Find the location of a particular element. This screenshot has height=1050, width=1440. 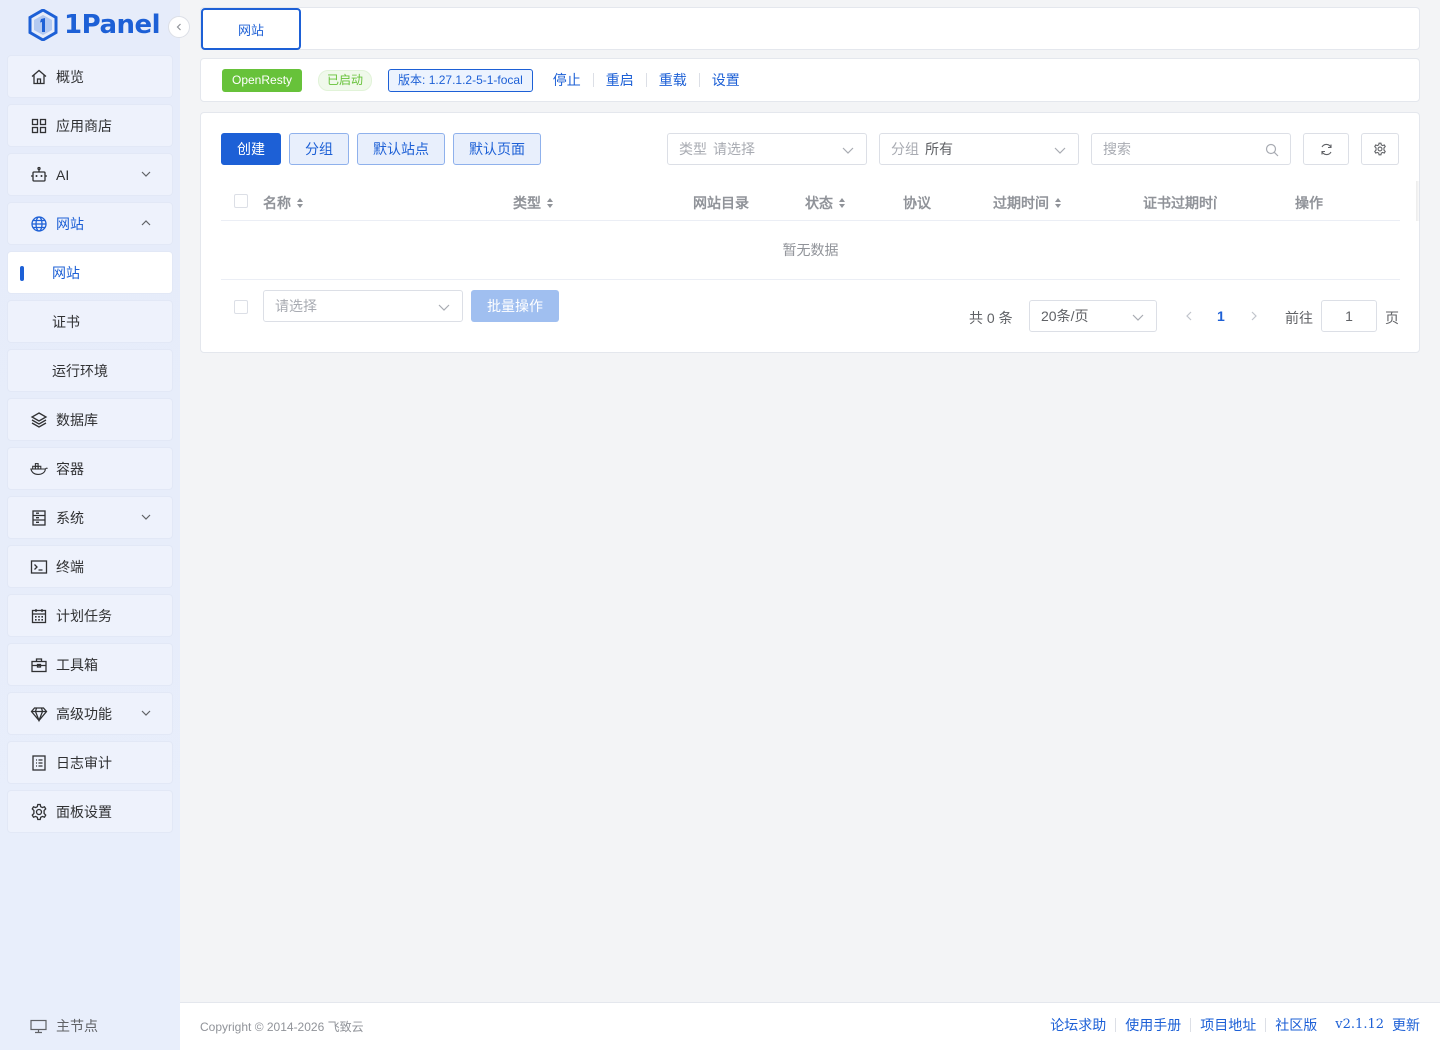

sidebar-item-advanced: 高级功能 is located at coordinates (90, 713).